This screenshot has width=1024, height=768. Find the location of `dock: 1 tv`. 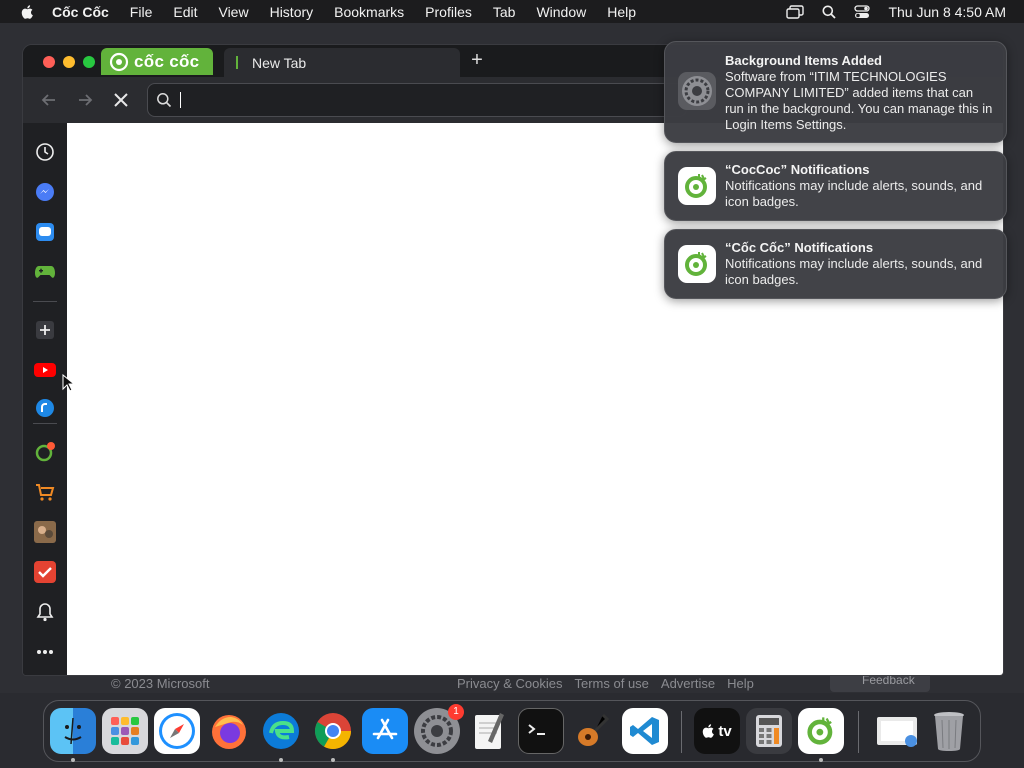

dock: 1 tv is located at coordinates (512, 731).